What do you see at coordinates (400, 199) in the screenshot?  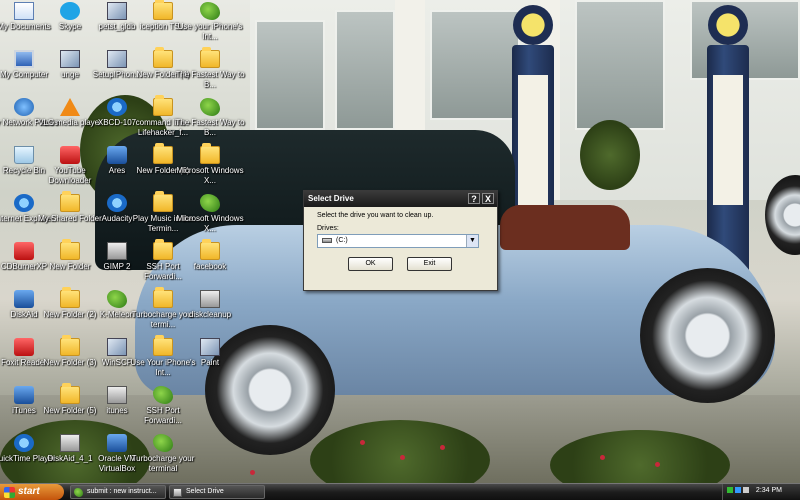 I see `dialog-title-bar: Select Drive ? X` at bounding box center [400, 199].